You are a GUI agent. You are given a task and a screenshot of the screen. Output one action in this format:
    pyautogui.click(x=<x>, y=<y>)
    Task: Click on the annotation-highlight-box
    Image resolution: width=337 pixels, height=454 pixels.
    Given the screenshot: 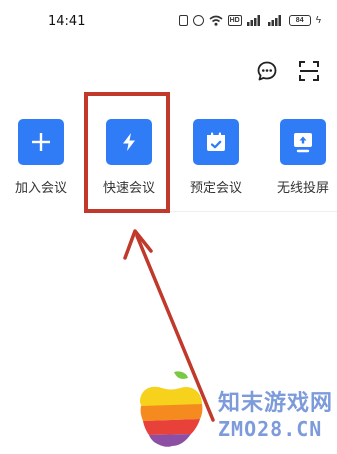 What is the action you would take?
    pyautogui.click(x=127, y=152)
    